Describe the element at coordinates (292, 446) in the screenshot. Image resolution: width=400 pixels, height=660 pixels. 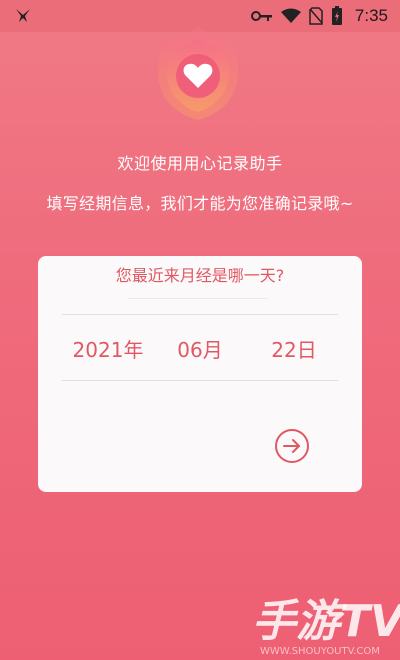
I see `next-arrow-icon` at that location.